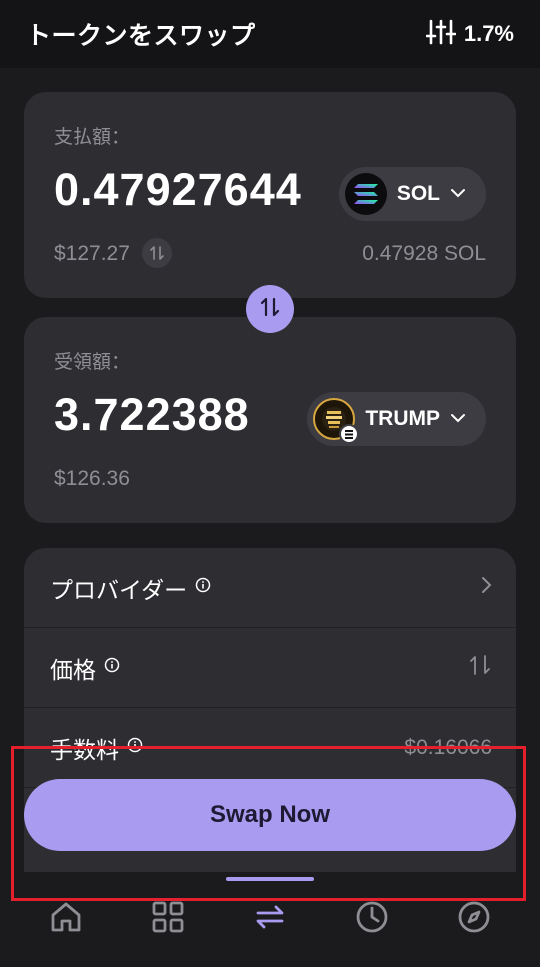  Describe the element at coordinates (270, 748) in the screenshot. I see `fee-row: 手数料 $0.16066` at that location.